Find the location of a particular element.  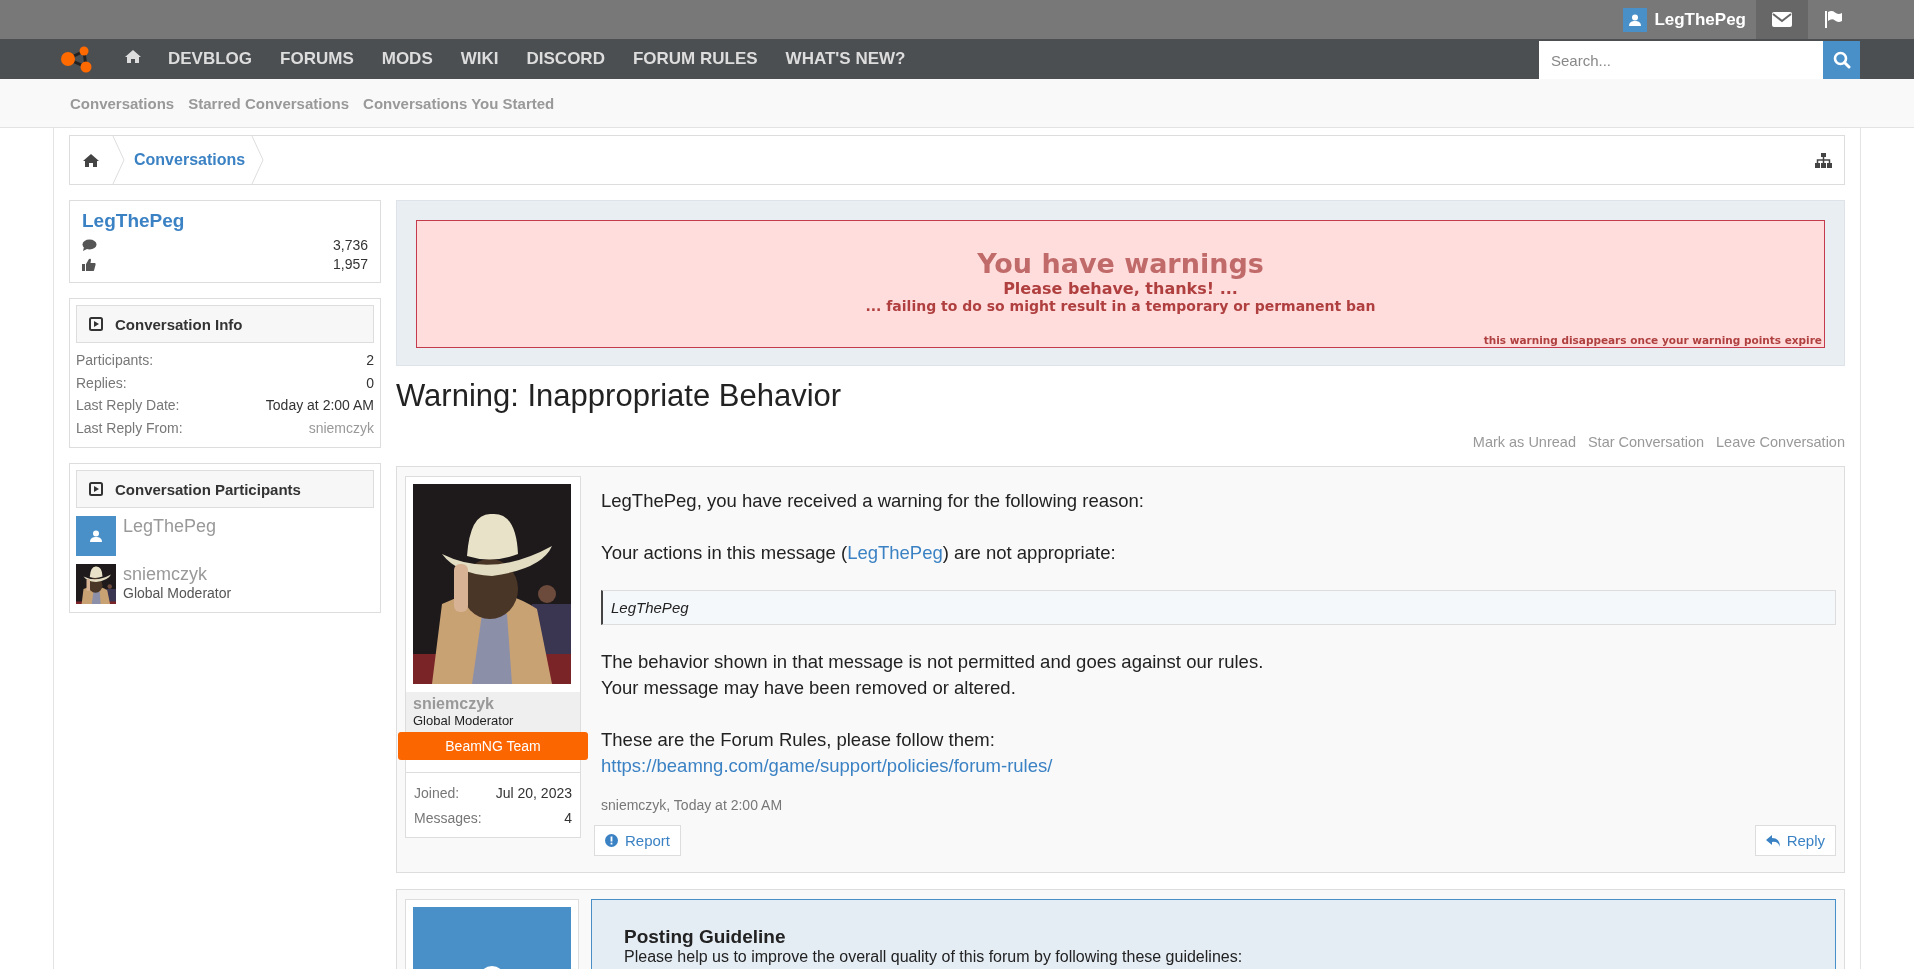

action-link: Mark as Unread is located at coordinates (1524, 442).